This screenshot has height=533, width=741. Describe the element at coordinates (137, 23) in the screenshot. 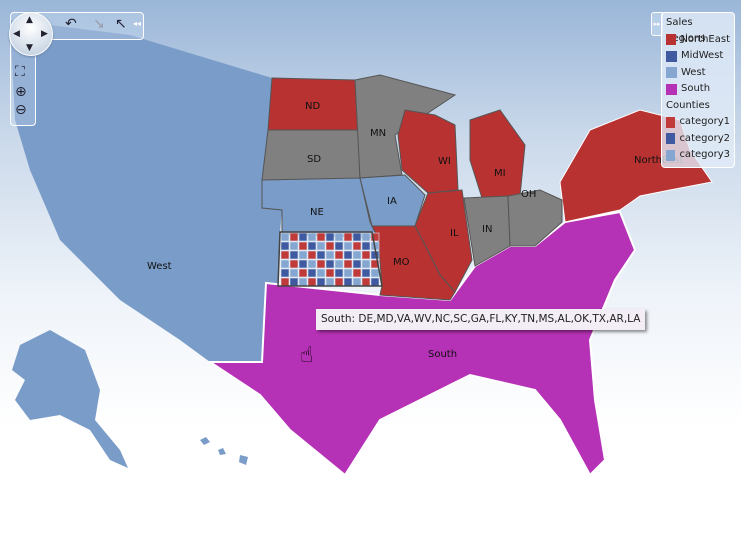

I see `collapse-toolbar-icon: ◂◂` at that location.